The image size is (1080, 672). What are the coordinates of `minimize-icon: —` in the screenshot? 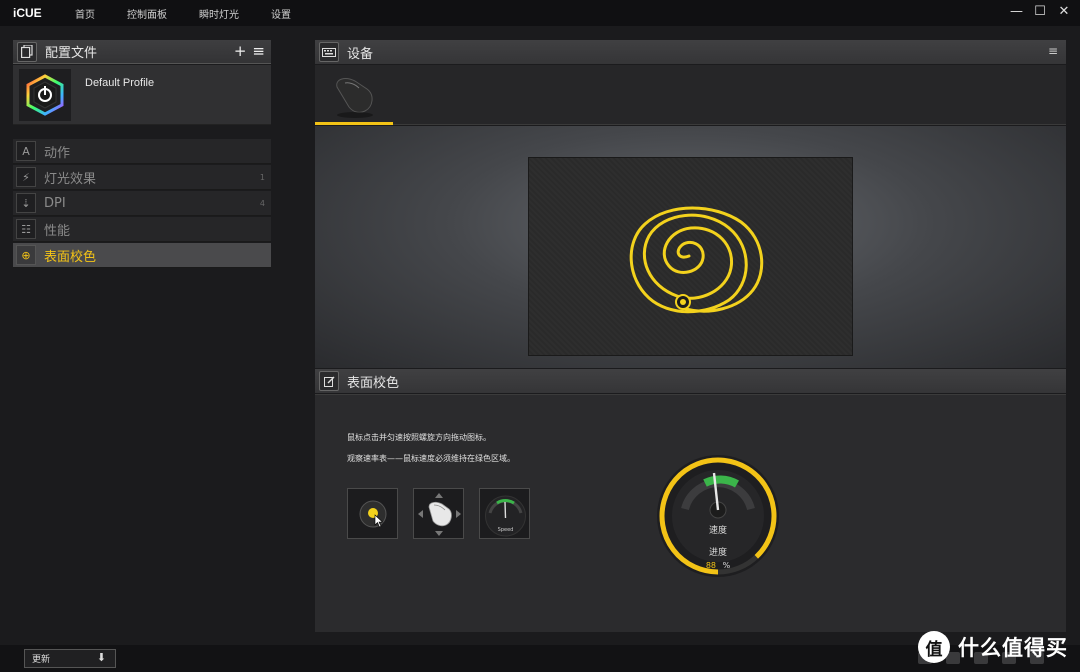 It's located at (1016, 12).